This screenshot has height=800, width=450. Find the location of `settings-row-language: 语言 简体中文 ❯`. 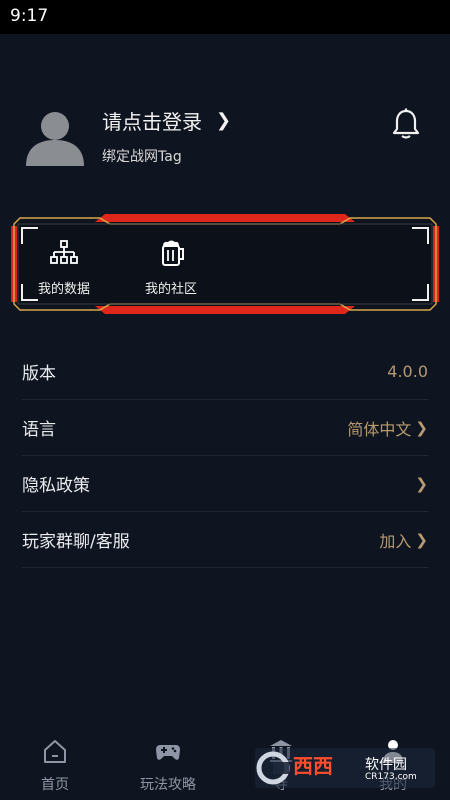

settings-row-language: 语言 简体中文 ❯ is located at coordinates (225, 428).